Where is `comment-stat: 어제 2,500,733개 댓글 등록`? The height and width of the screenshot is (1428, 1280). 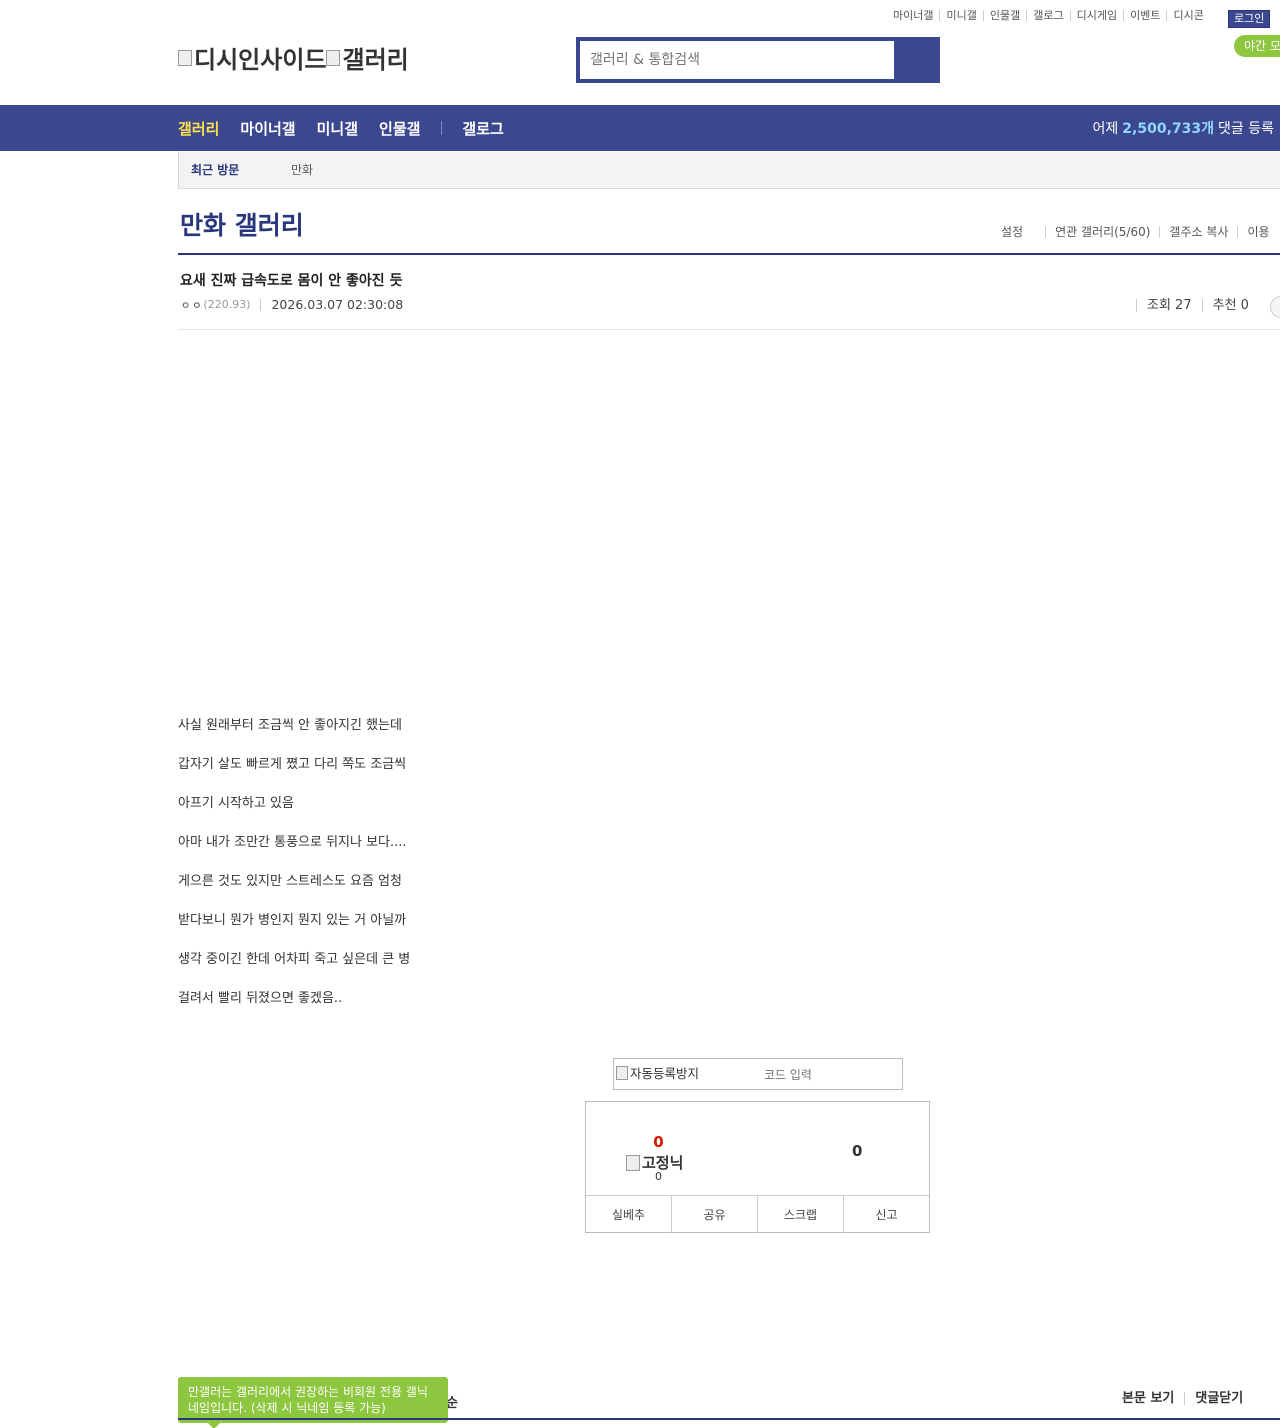
comment-stat: 어제 2,500,733개 댓글 등록 is located at coordinates (1183, 128).